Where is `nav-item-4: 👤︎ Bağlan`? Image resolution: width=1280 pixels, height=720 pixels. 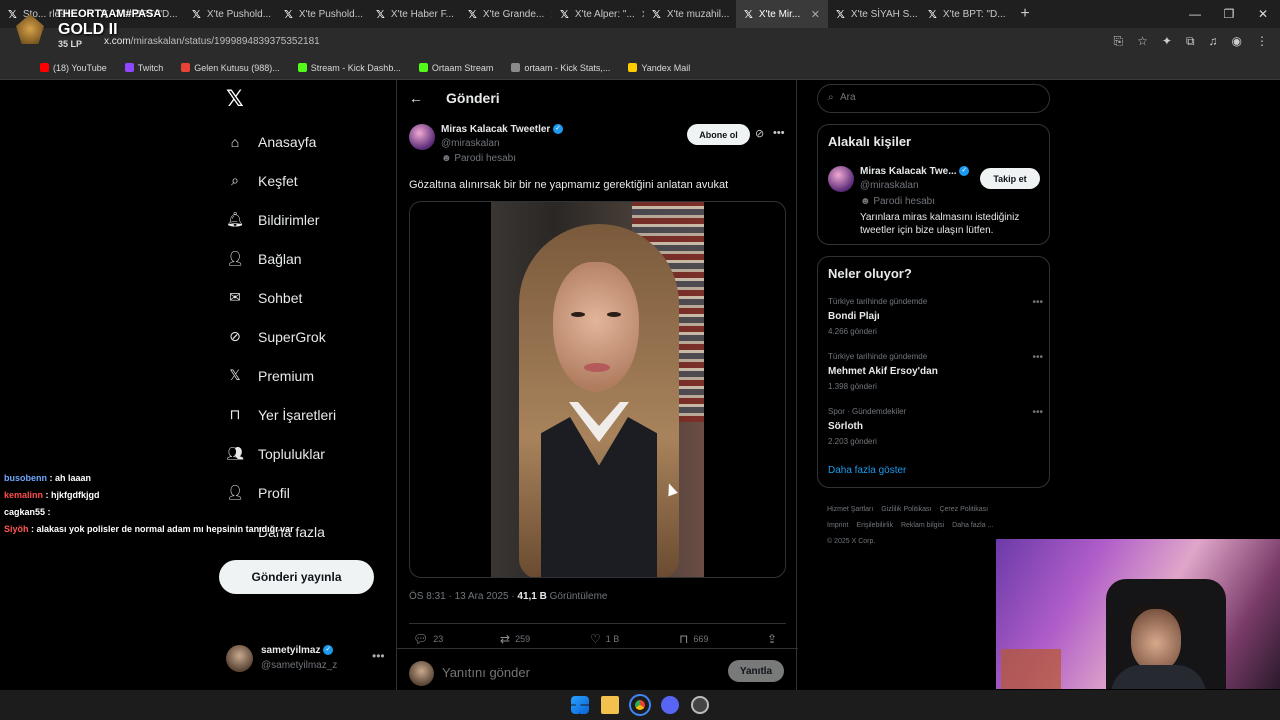 nav-item-4: 👤︎ Bağlan is located at coordinates (281, 258).